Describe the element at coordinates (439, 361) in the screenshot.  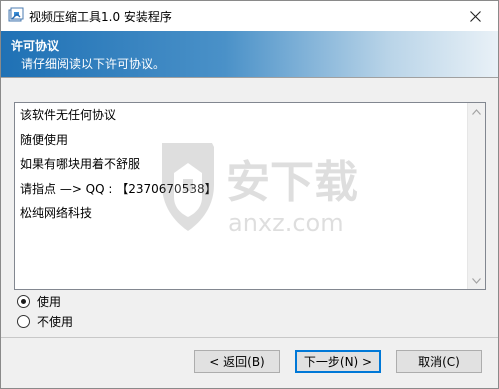
I see `cancel-button: 取消(C)` at that location.